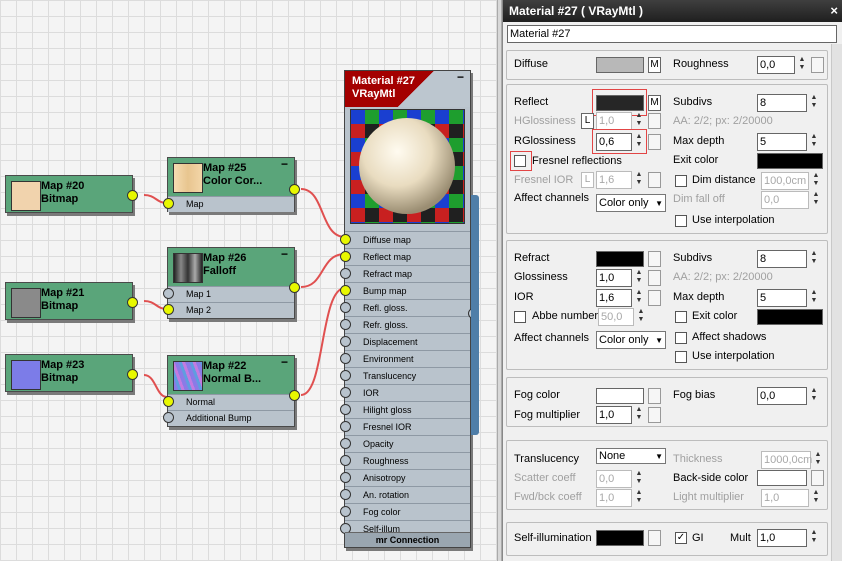  What do you see at coordinates (405, 239) in the screenshot?
I see `material-slot: Diffuse map` at bounding box center [405, 239].